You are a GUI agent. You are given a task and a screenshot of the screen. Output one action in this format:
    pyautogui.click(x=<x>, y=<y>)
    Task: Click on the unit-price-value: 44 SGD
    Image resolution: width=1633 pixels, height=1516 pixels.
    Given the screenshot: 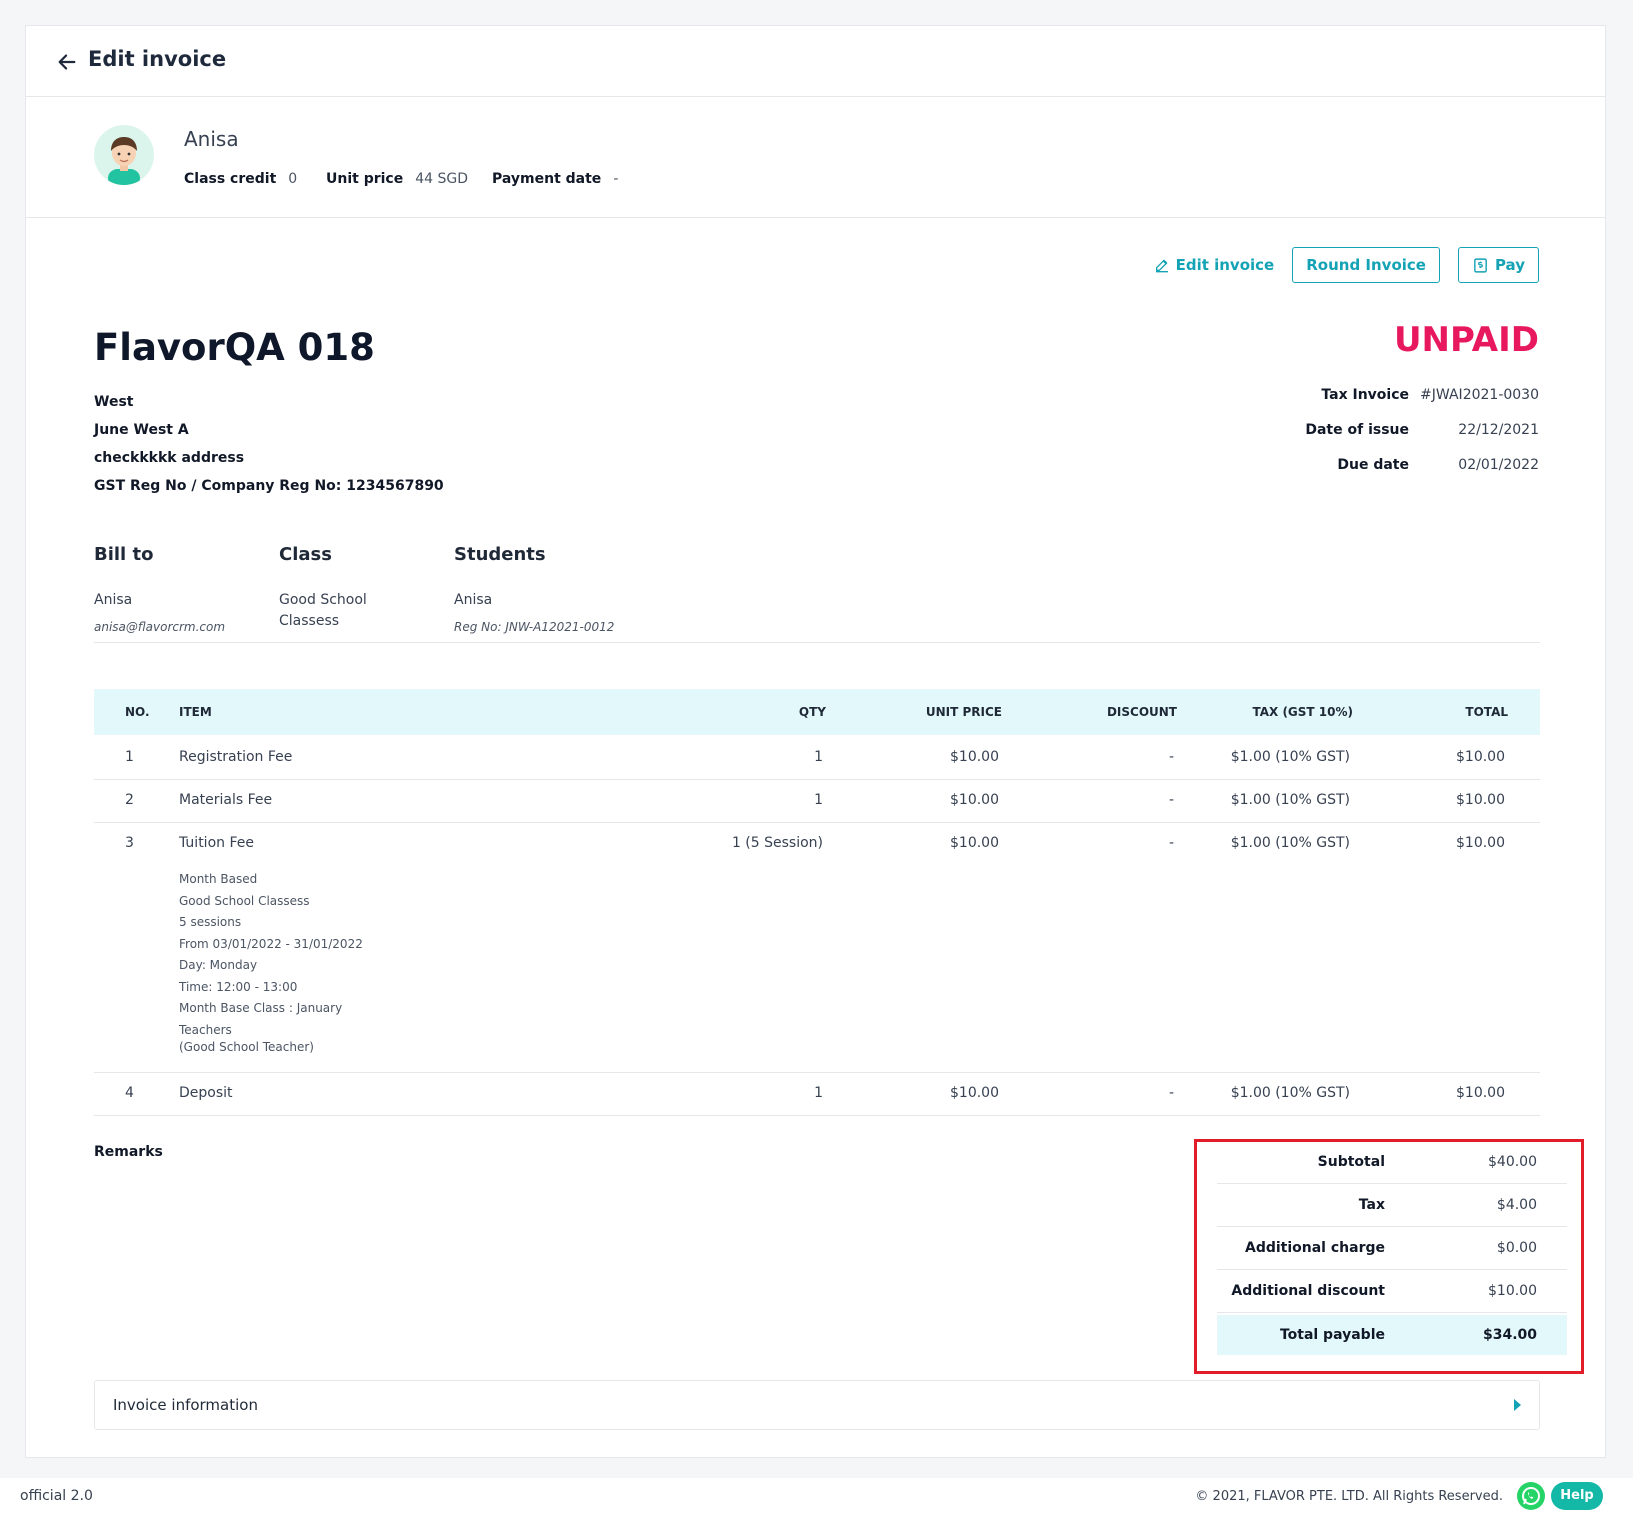 What is the action you would take?
    pyautogui.click(x=441, y=179)
    